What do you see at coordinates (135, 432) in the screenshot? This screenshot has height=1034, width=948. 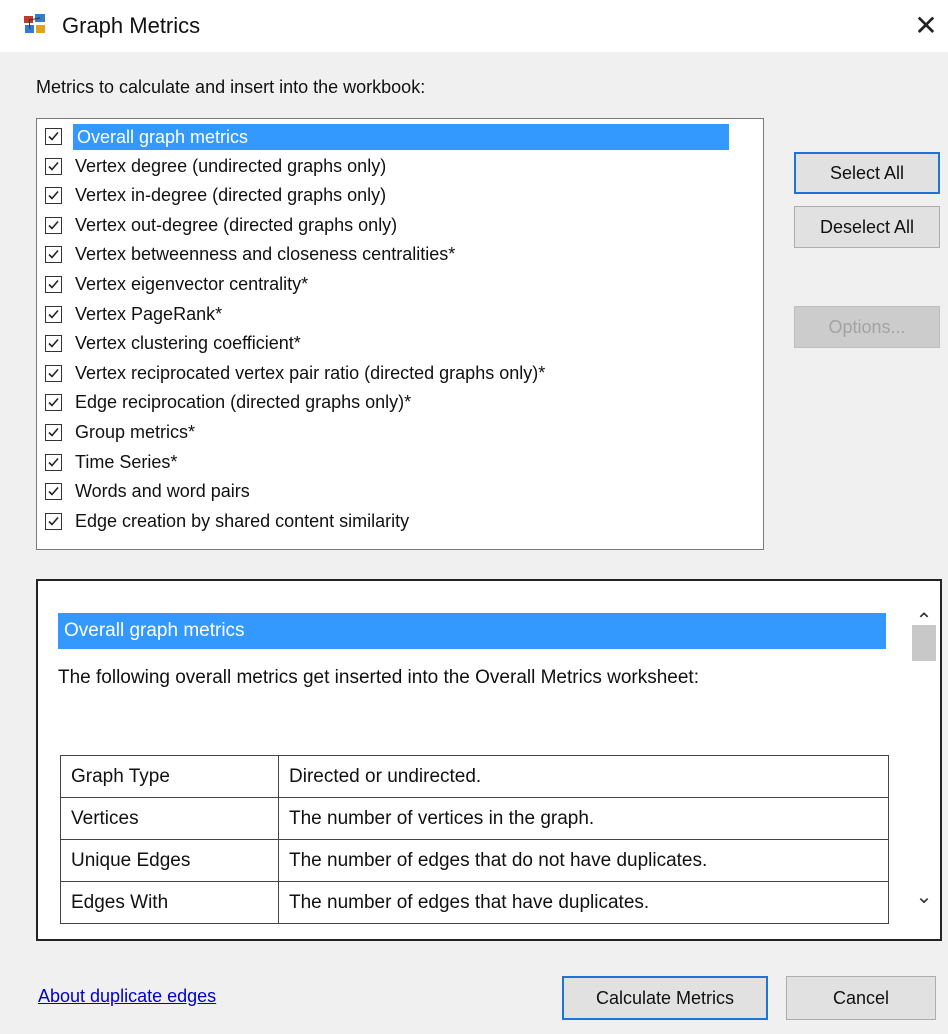 I see `metric-label: Group metrics*` at bounding box center [135, 432].